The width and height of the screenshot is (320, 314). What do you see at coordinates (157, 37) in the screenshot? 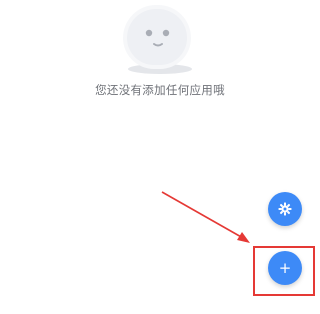
I see `smiley-face-icon` at bounding box center [157, 37].